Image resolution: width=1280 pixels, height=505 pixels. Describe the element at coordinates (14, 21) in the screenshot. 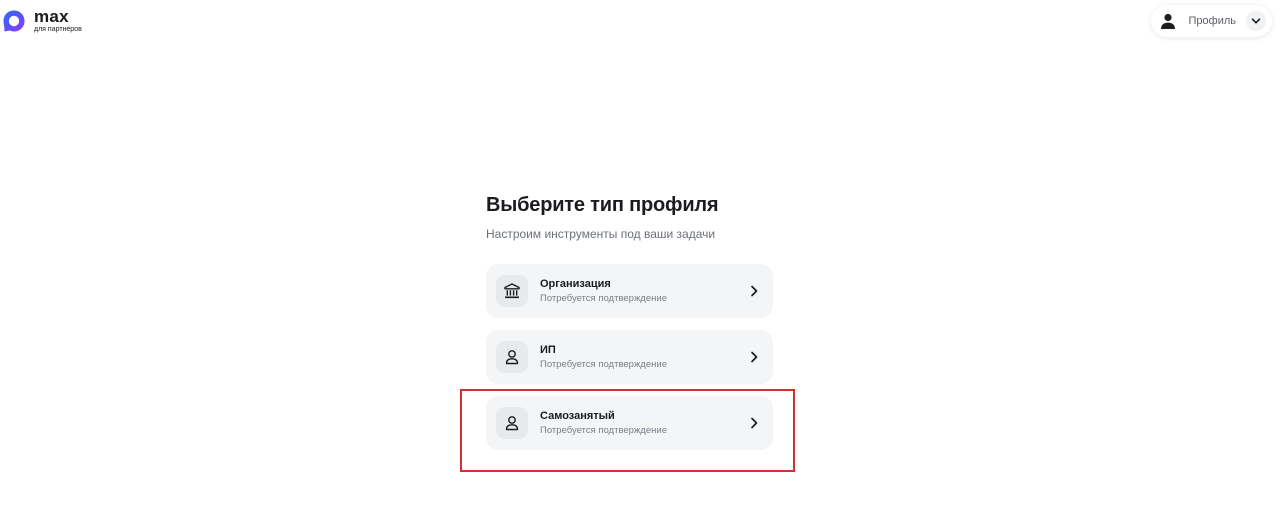

I see `max-logo-icon` at that location.